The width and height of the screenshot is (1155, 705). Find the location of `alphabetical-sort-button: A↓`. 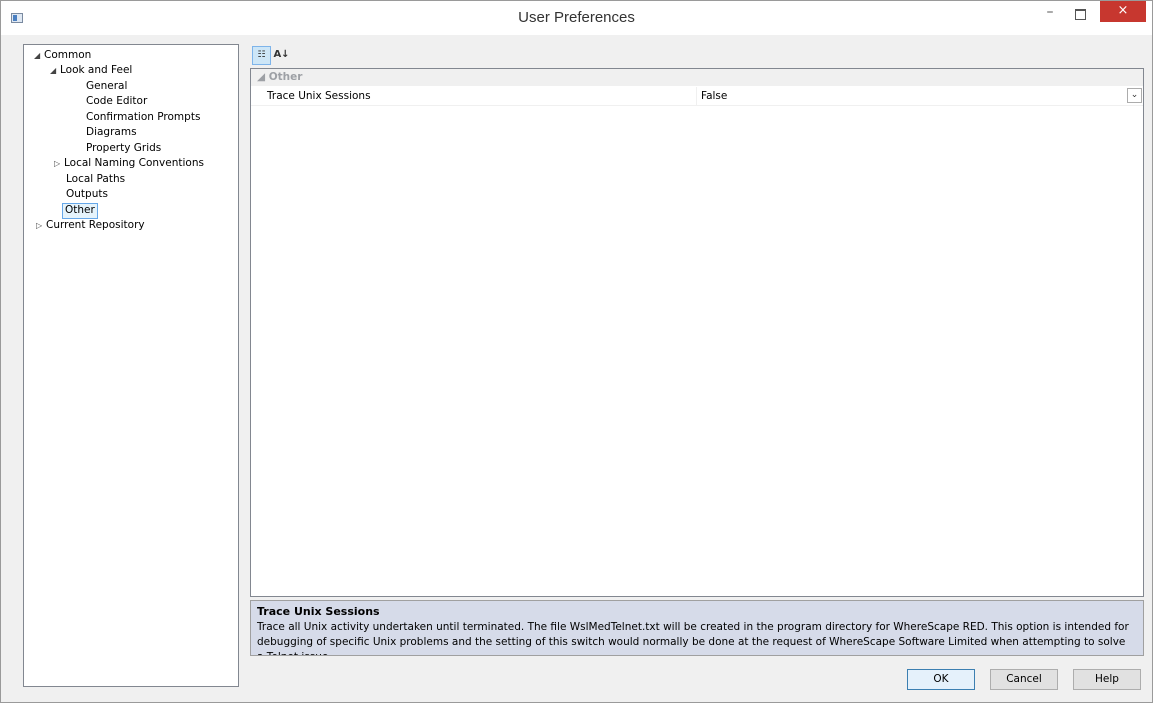

alphabetical-sort-button: A↓ is located at coordinates (281, 55).